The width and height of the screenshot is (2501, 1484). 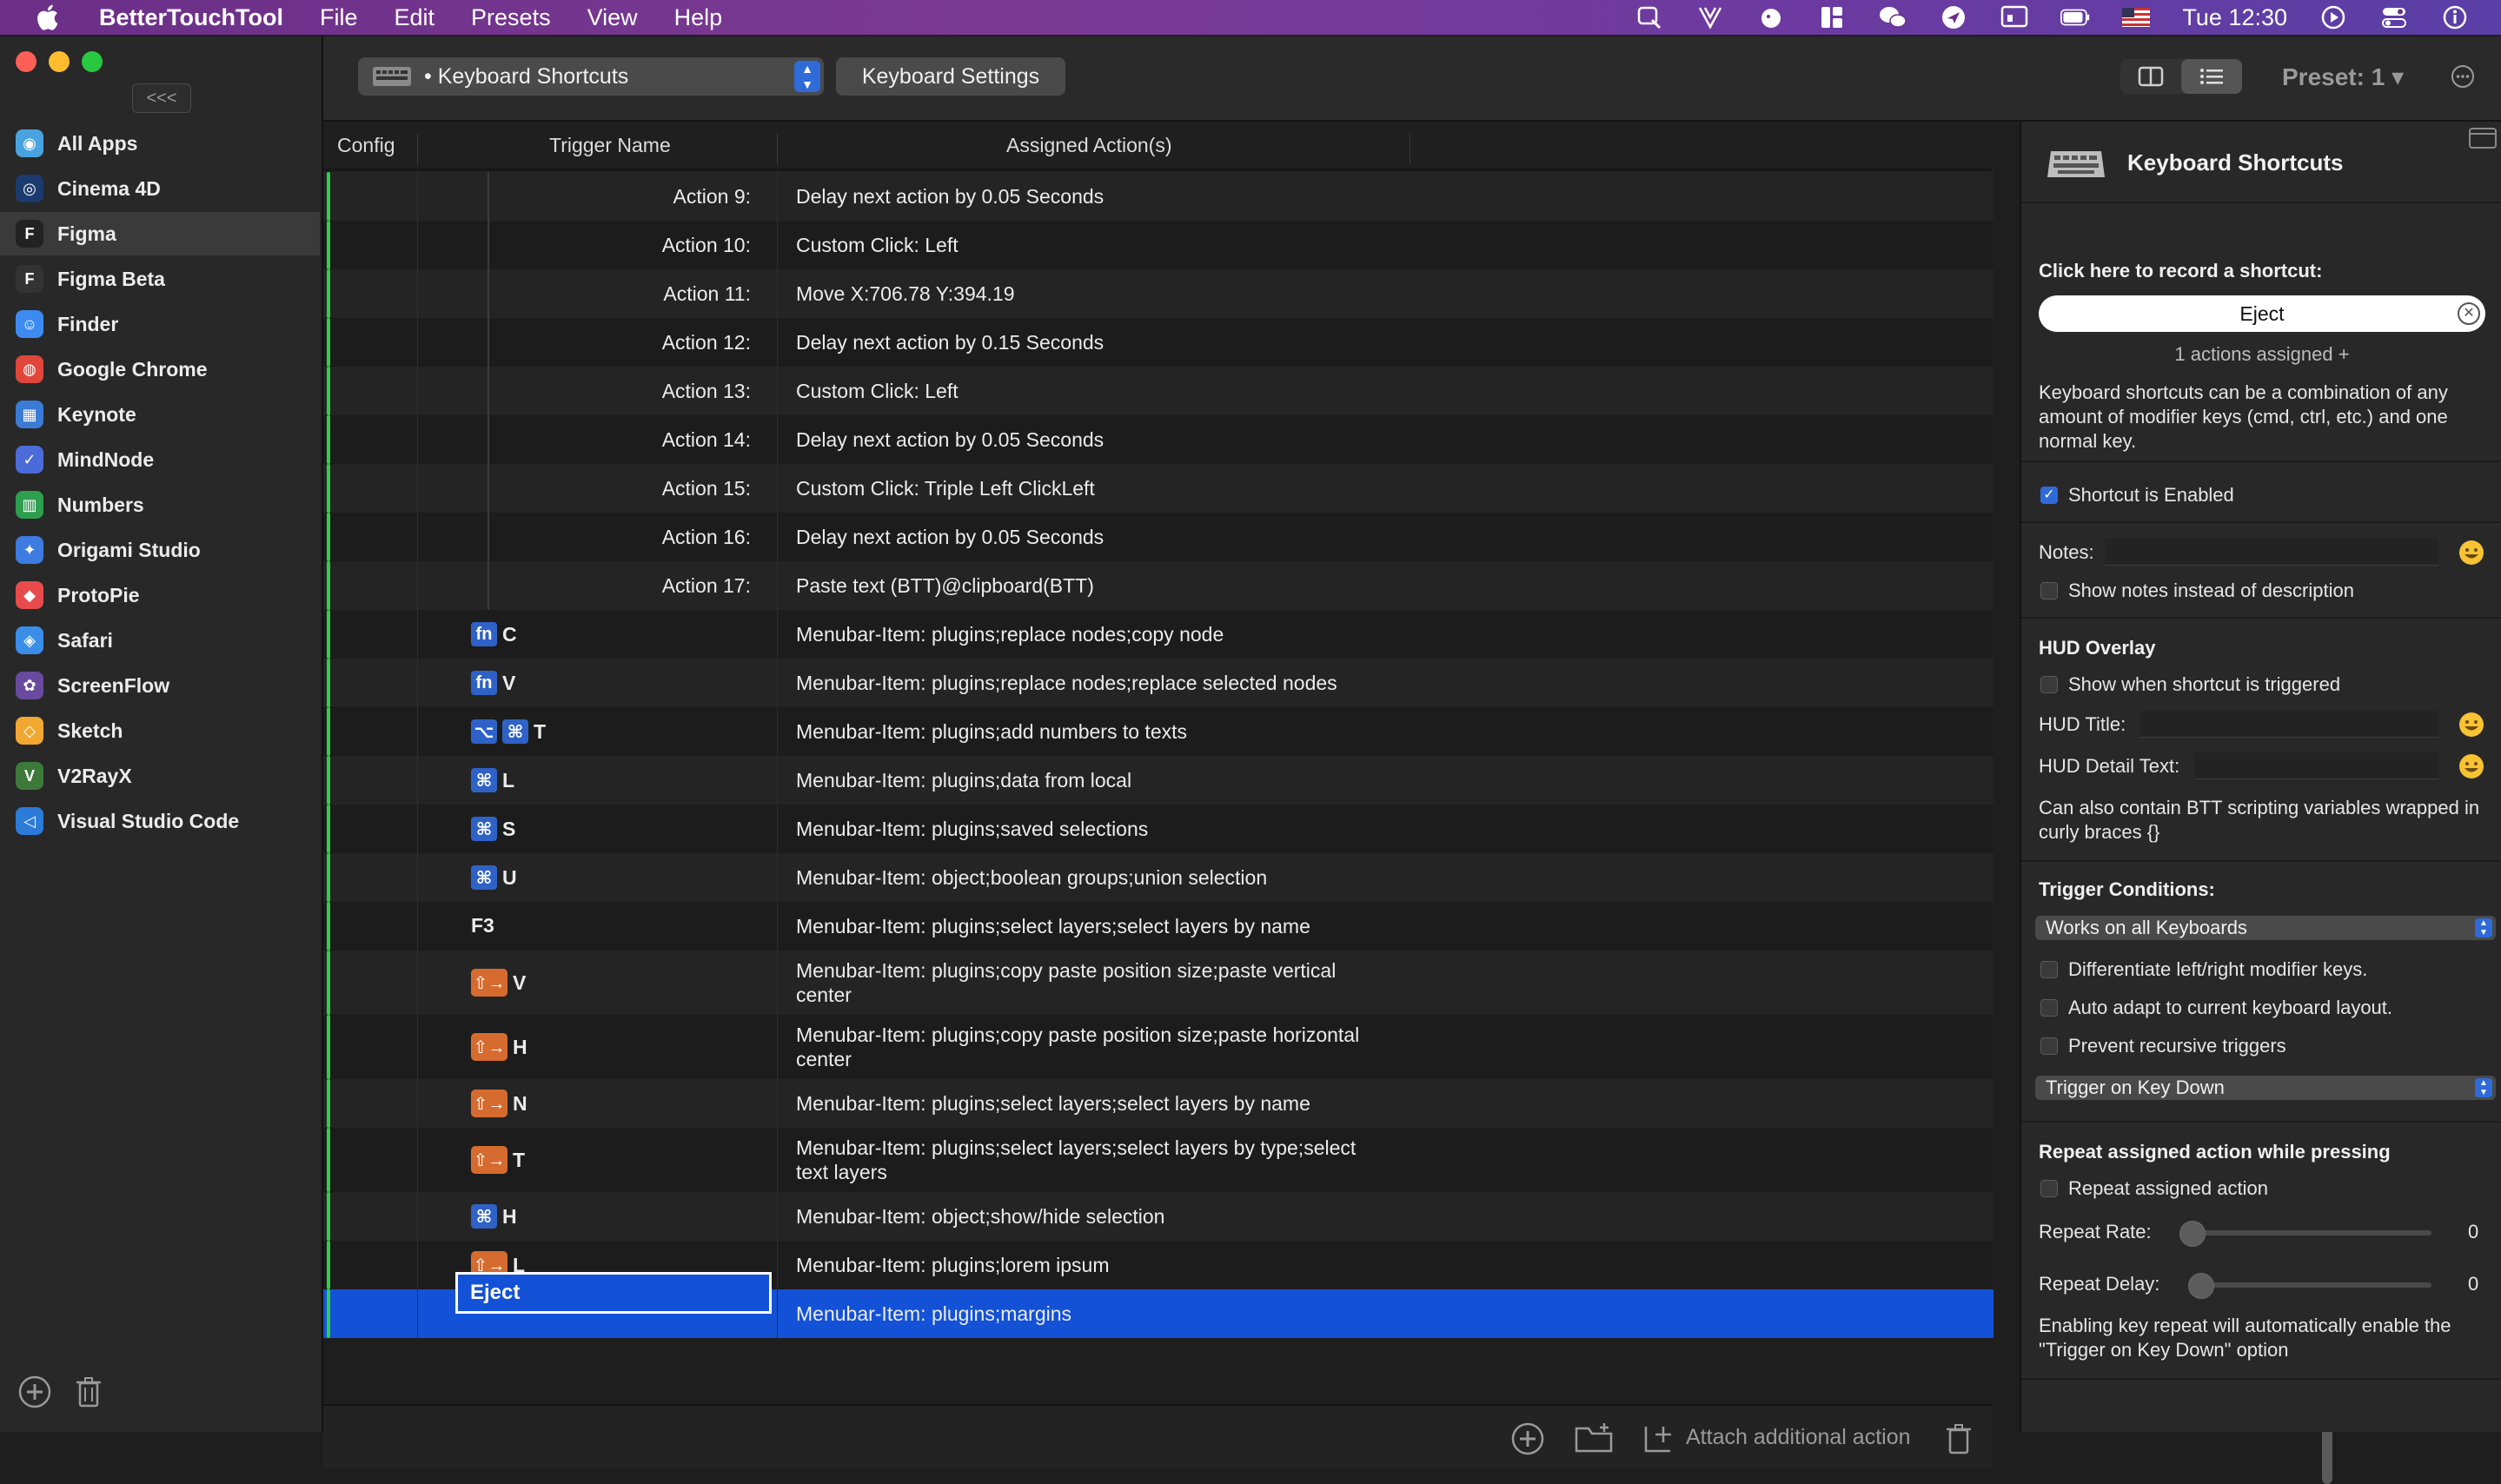 What do you see at coordinates (48, 17) in the screenshot?
I see `apple-icon` at bounding box center [48, 17].